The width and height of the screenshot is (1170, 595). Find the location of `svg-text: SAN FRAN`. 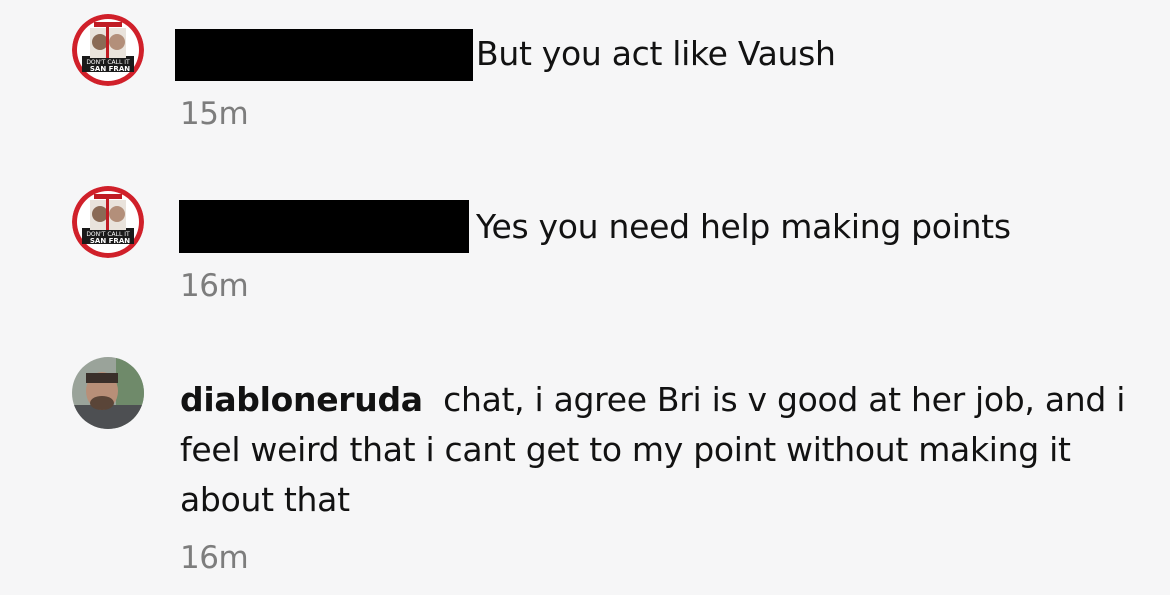

svg-text: SAN FRAN is located at coordinates (110, 241).